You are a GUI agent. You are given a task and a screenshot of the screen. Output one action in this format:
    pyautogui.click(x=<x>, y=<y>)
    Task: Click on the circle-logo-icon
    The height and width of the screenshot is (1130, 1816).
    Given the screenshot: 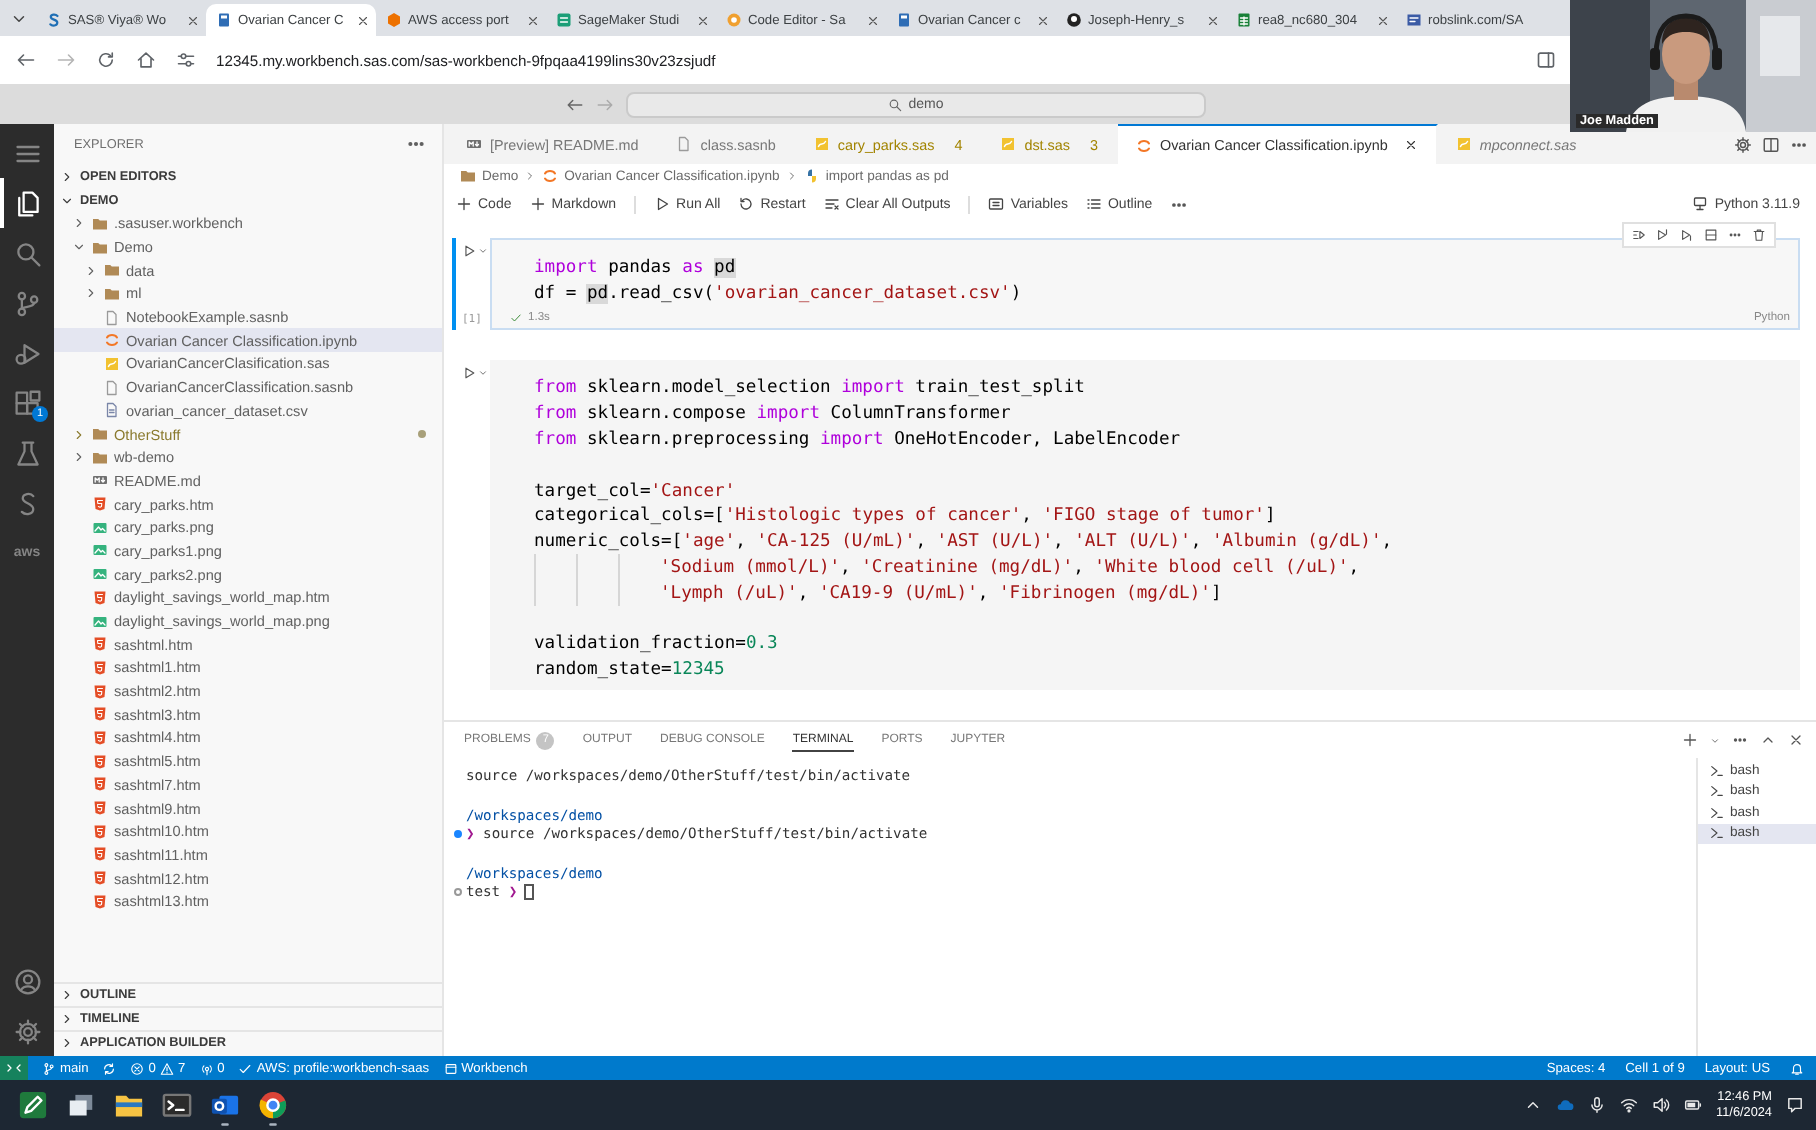 What is the action you would take?
    pyautogui.click(x=1074, y=20)
    